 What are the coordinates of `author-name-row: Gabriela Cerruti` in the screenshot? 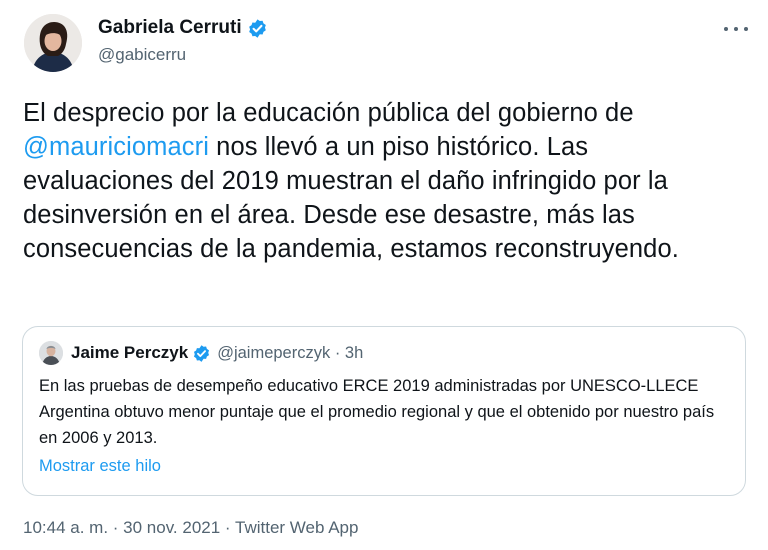 It's located at (183, 28).